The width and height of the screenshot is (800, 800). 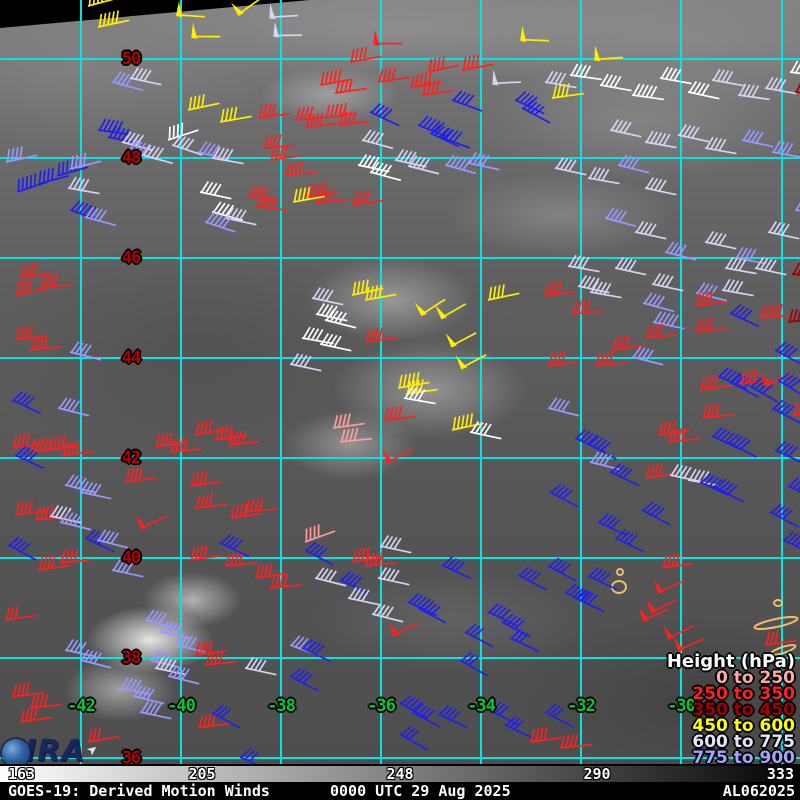 I want to click on colorbar-label: 333, so click(x=780, y=774).